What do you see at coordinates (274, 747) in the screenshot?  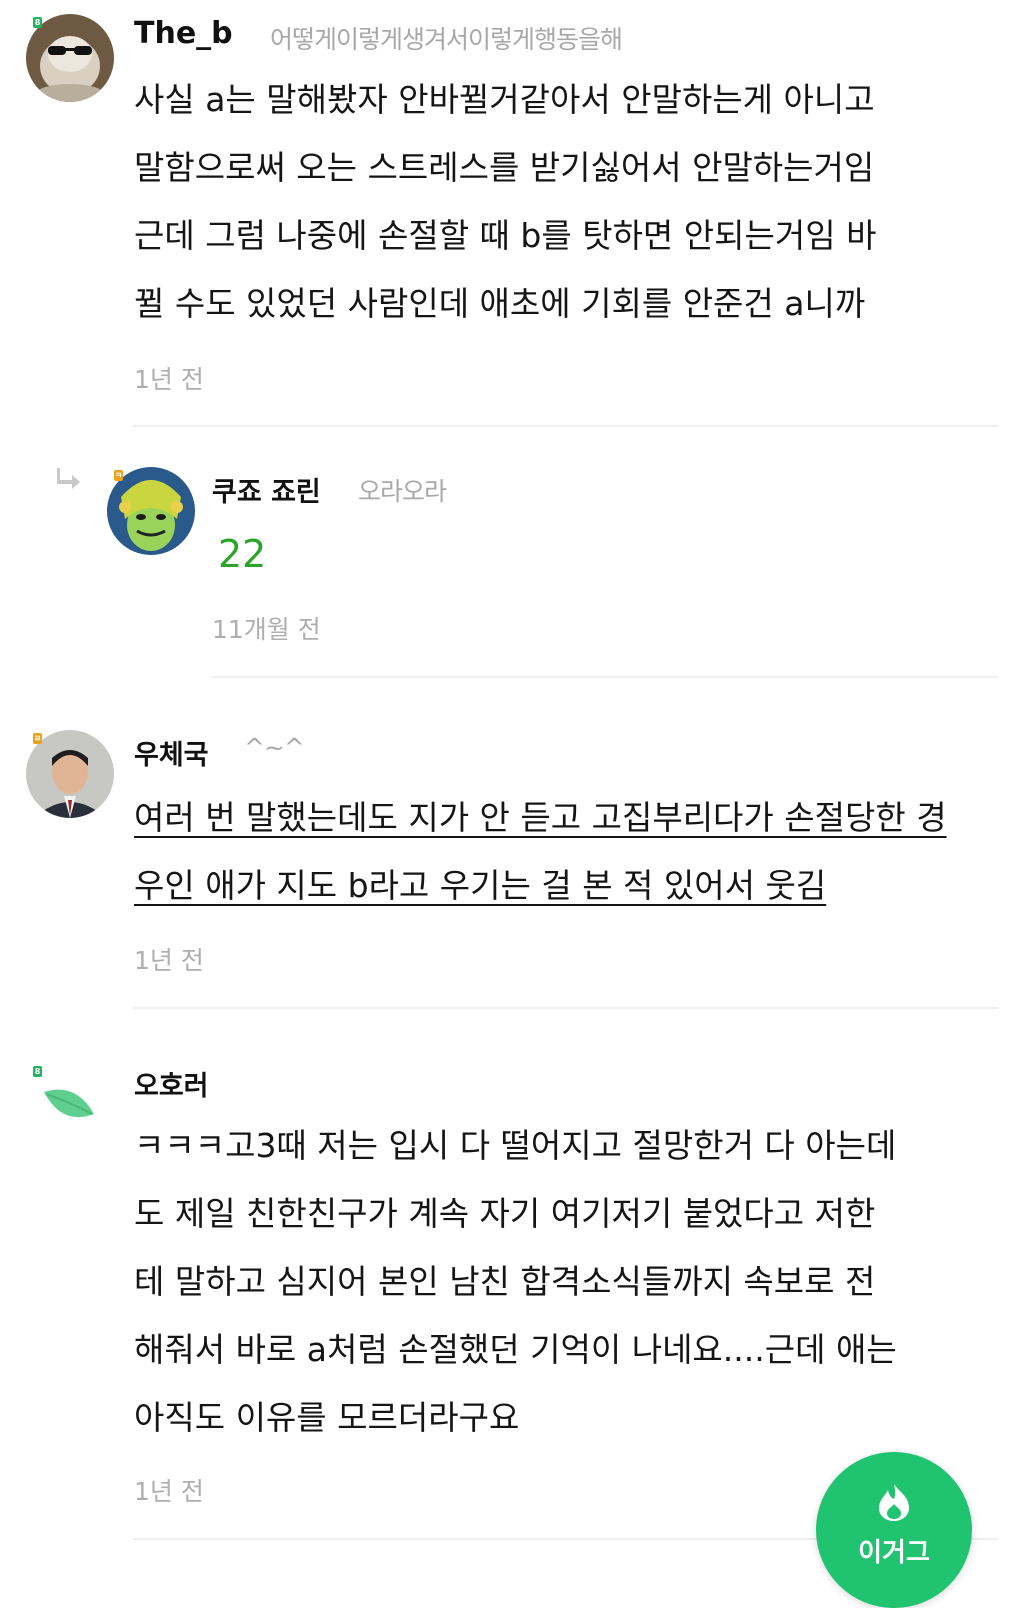 I see `author-status: ^~^` at bounding box center [274, 747].